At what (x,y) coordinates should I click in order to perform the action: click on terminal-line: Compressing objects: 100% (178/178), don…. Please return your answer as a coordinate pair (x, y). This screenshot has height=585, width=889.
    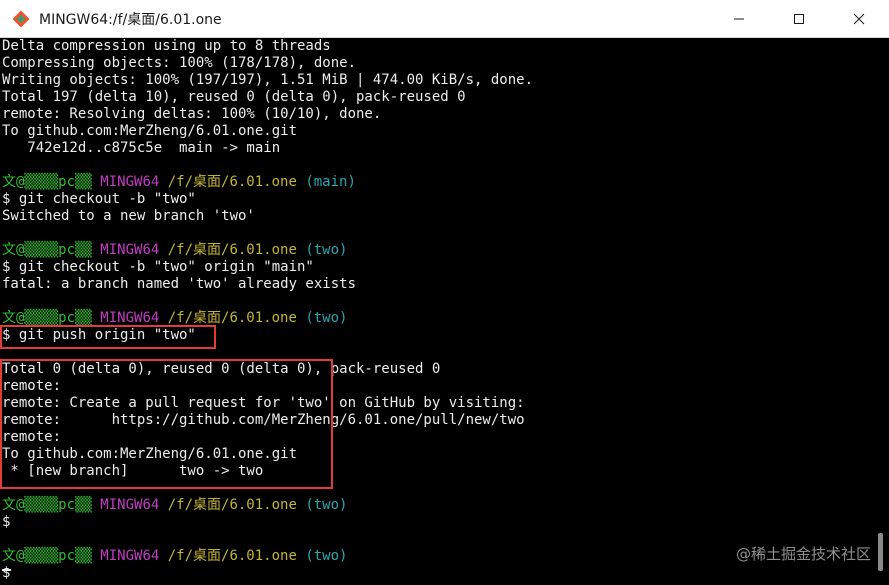
    Looking at the image, I should click on (179, 63).